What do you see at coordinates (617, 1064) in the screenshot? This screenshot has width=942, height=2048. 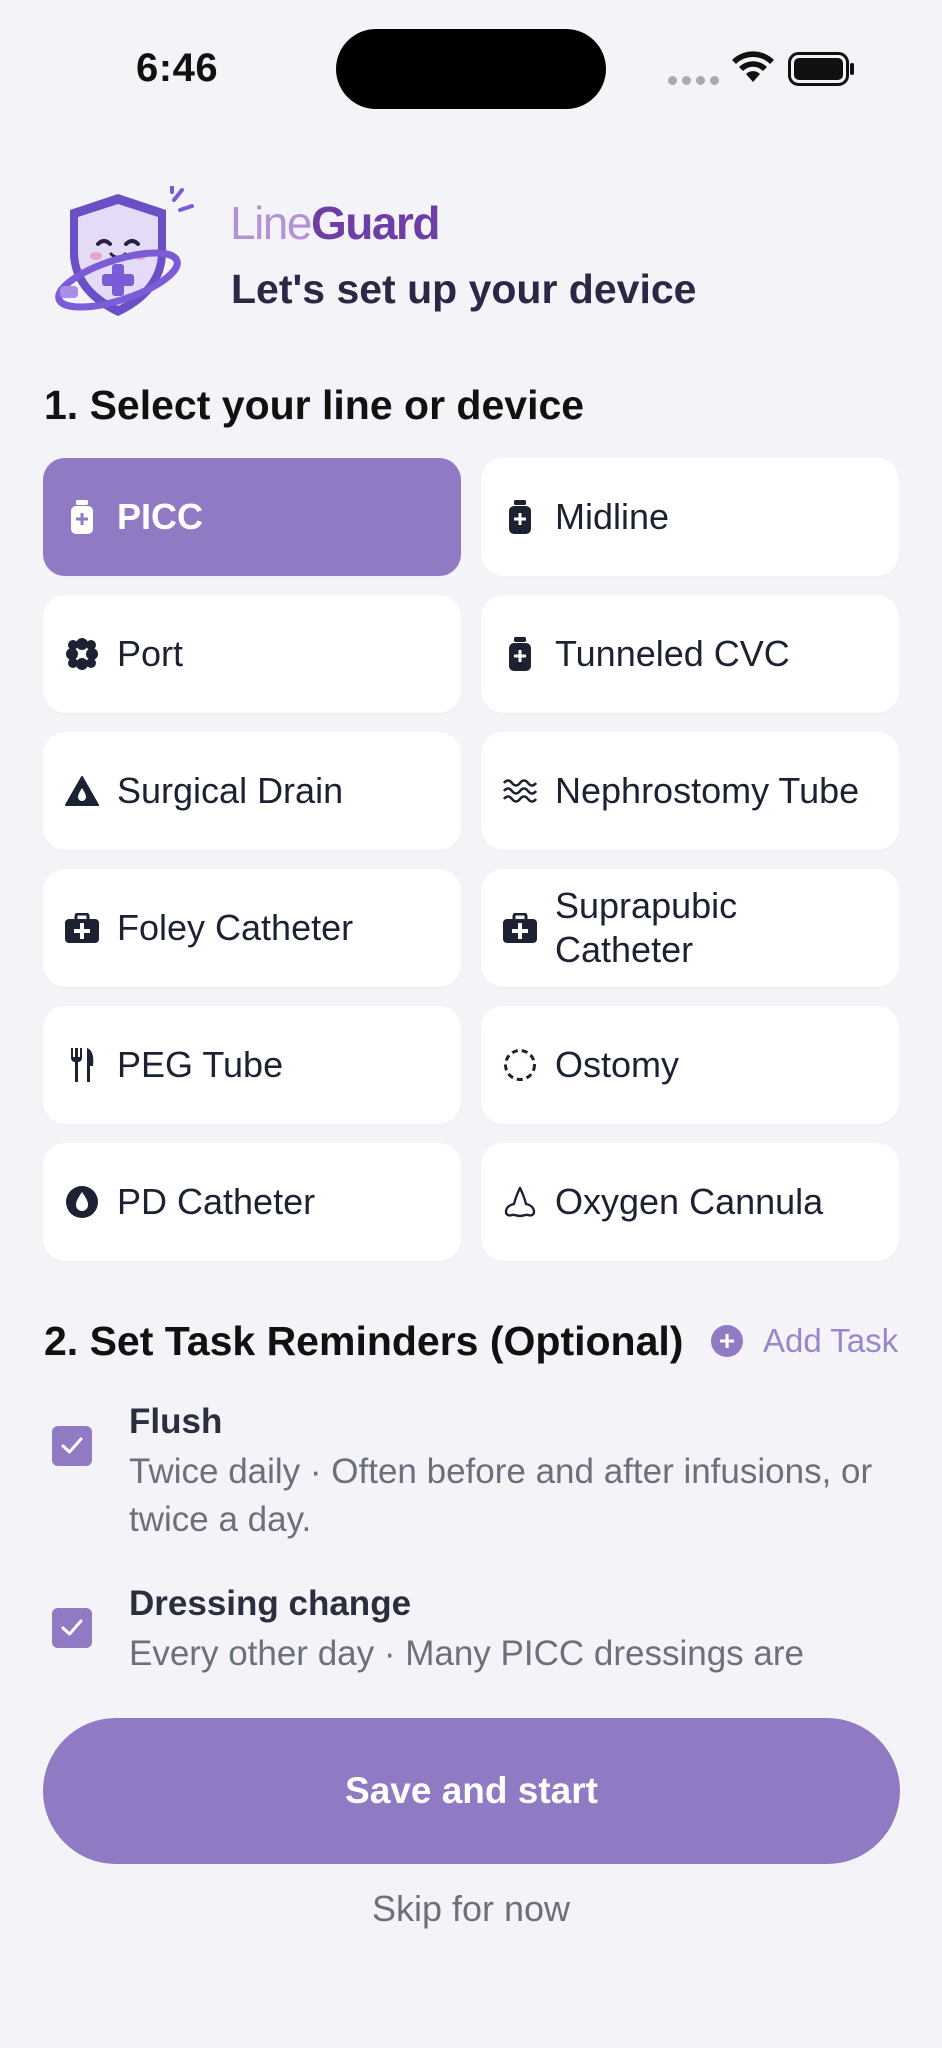 I see `device-label: Ostomy` at bounding box center [617, 1064].